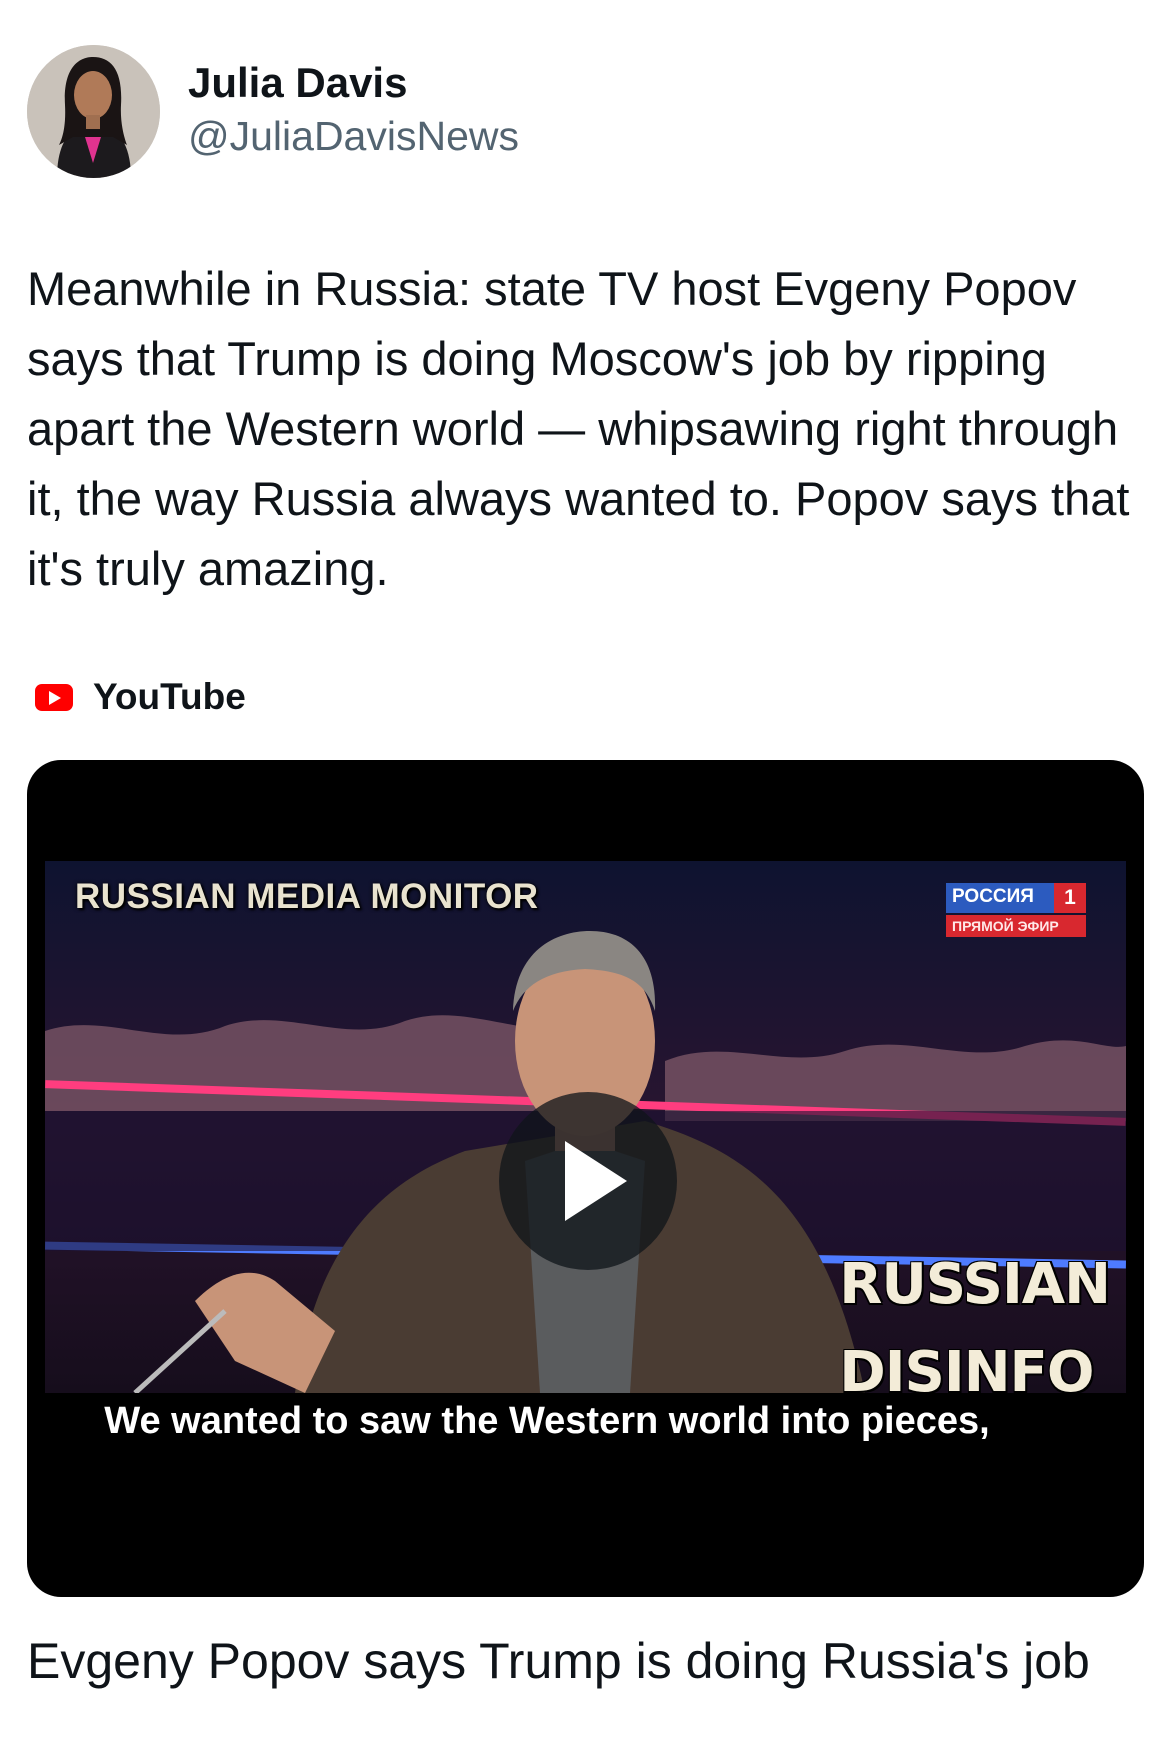  What do you see at coordinates (1000, 898) in the screenshot?
I see `channel-name: РОССИЯ` at bounding box center [1000, 898].